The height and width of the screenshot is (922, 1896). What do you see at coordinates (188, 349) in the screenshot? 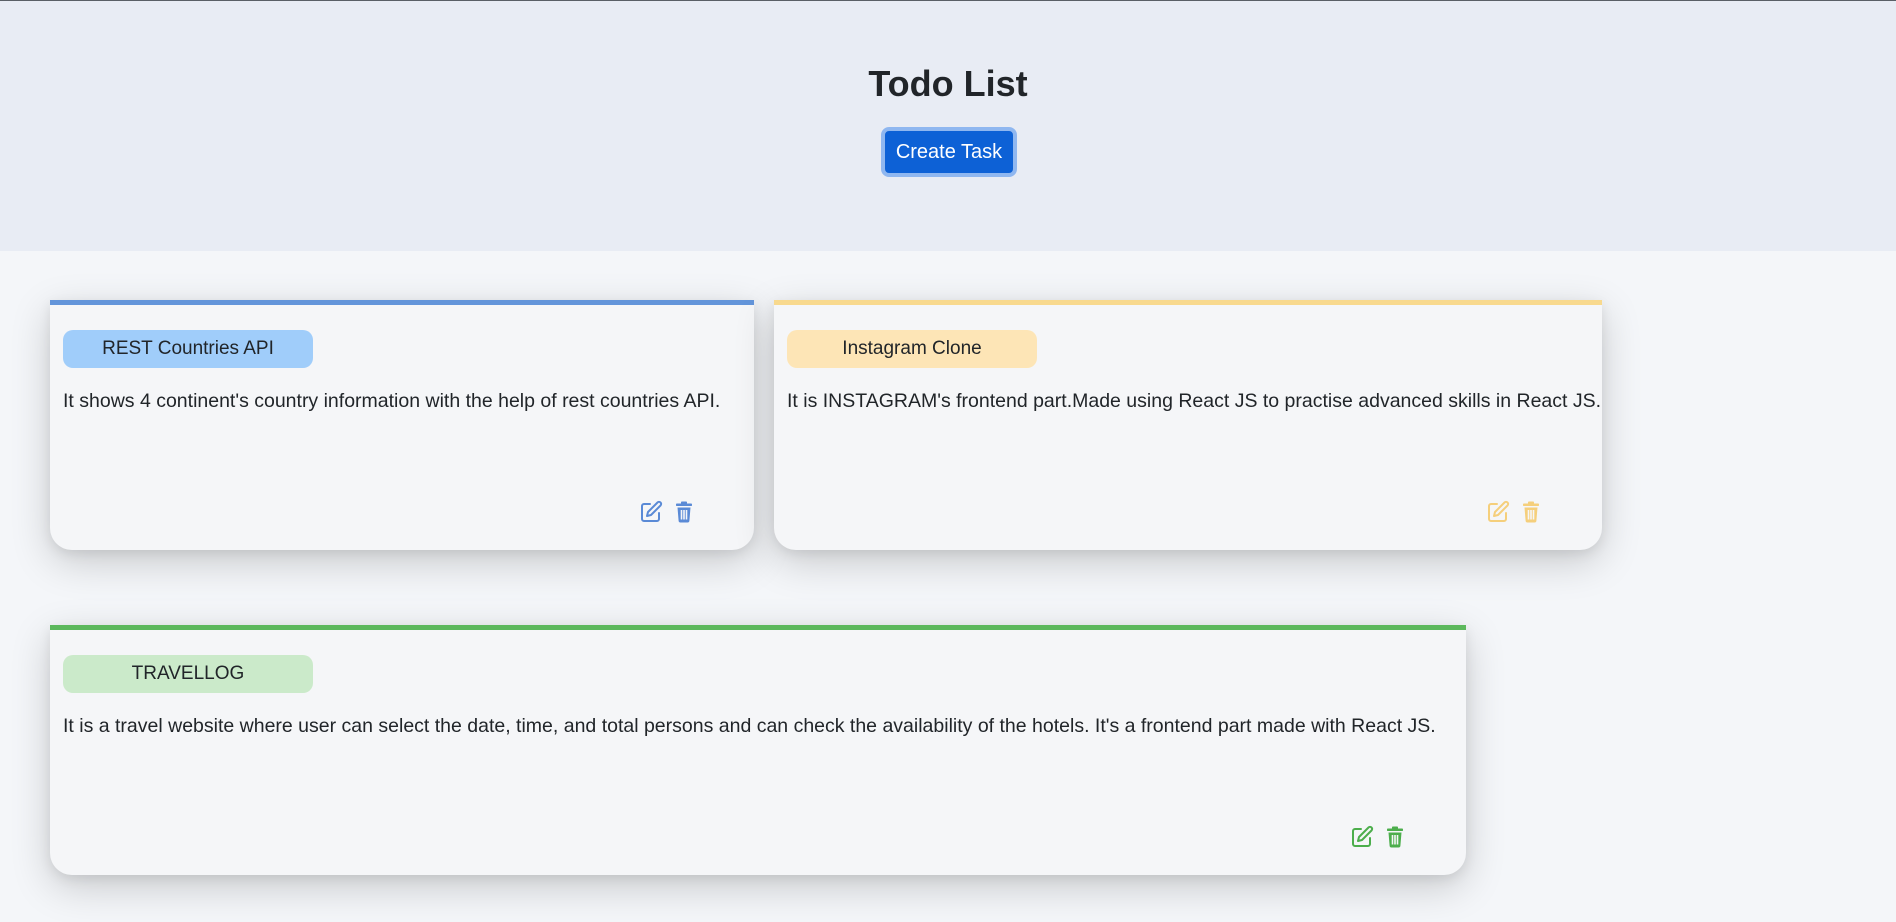
I see `task-name-badge: REST Countries API` at bounding box center [188, 349].